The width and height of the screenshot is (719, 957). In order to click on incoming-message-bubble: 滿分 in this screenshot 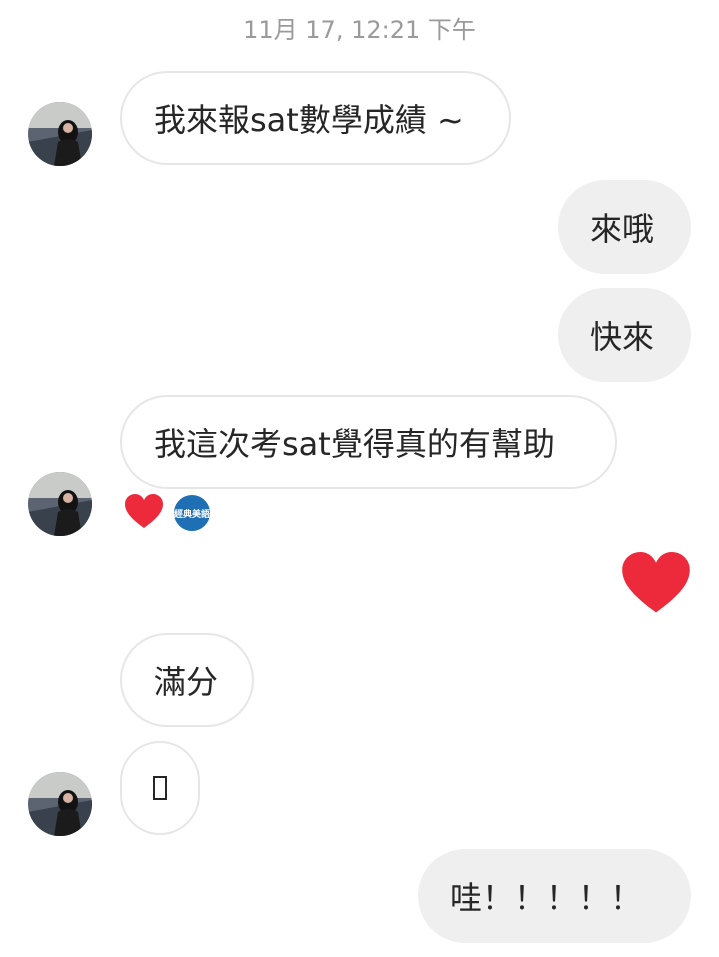, I will do `click(187, 680)`.